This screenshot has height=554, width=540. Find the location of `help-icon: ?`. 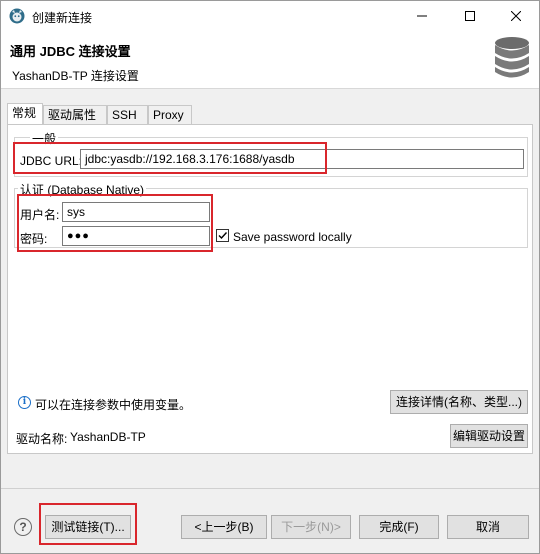

help-icon: ? is located at coordinates (23, 527).